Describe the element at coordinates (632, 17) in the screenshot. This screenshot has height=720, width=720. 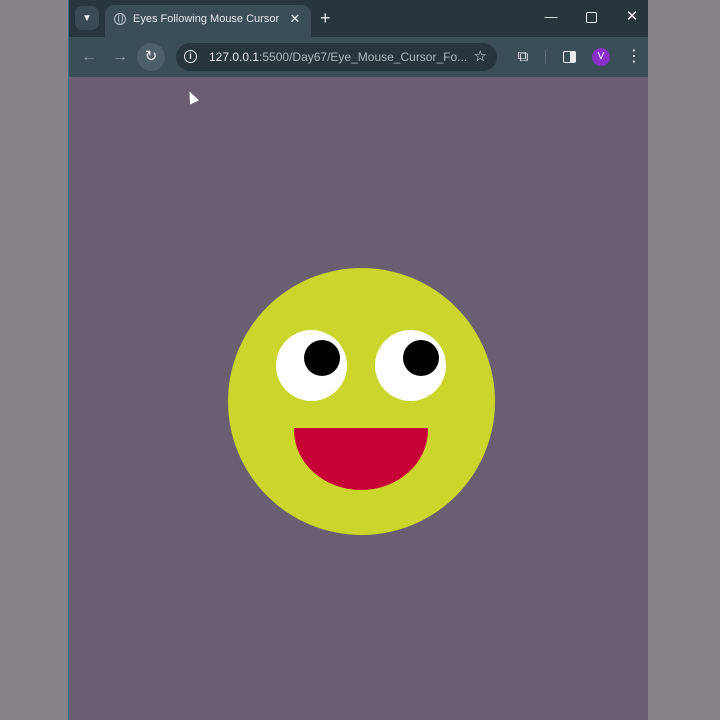
I see `window-close-button: ✕` at that location.